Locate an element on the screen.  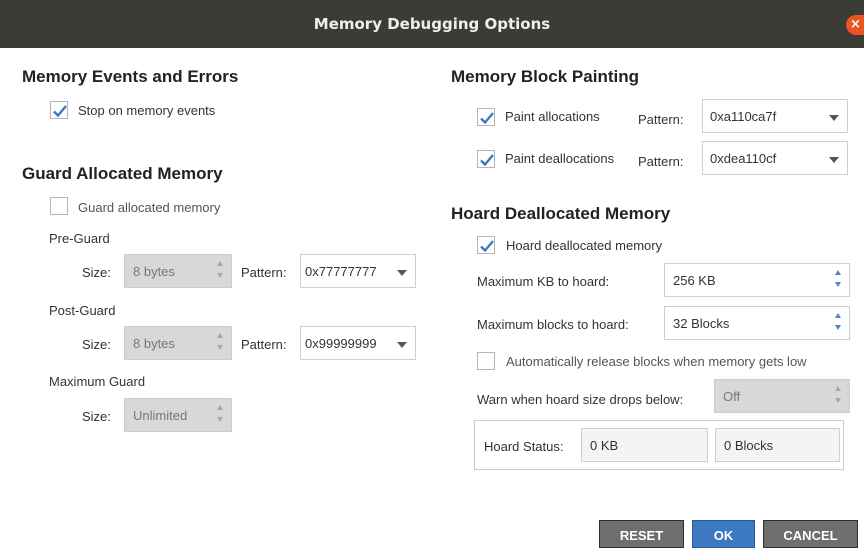
maximum-guard-size-value: Unlimited is located at coordinates (160, 415).